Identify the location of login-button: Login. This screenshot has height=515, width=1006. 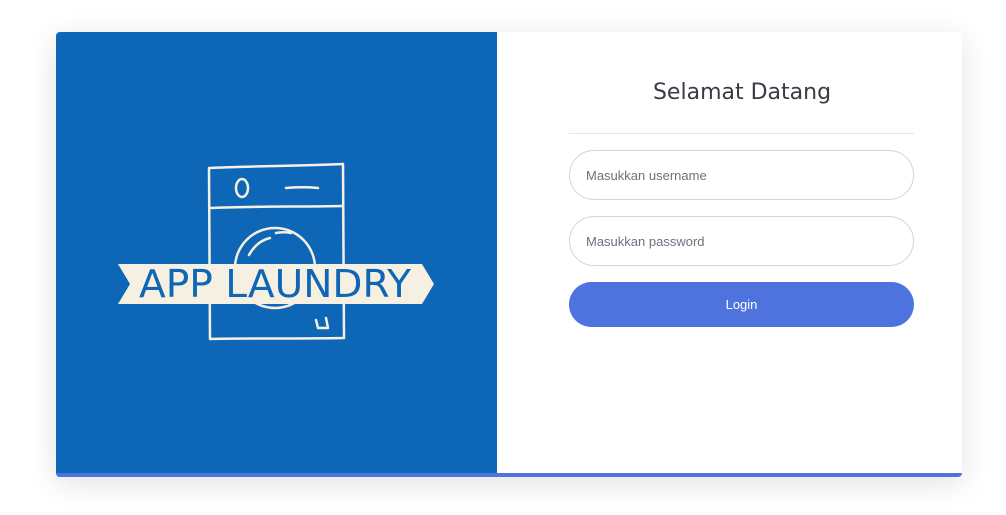
(741, 304).